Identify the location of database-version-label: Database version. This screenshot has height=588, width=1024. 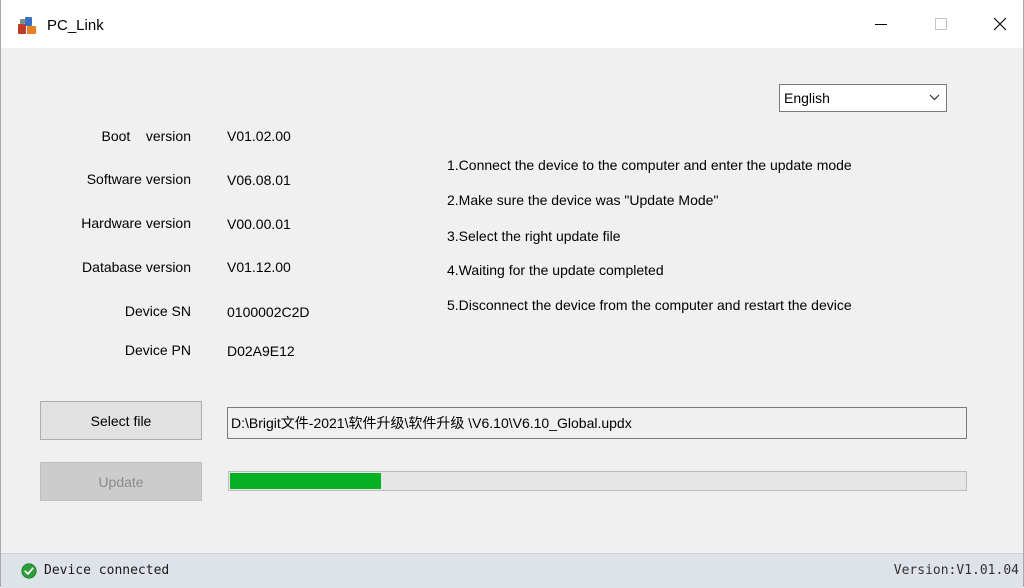
(136, 267).